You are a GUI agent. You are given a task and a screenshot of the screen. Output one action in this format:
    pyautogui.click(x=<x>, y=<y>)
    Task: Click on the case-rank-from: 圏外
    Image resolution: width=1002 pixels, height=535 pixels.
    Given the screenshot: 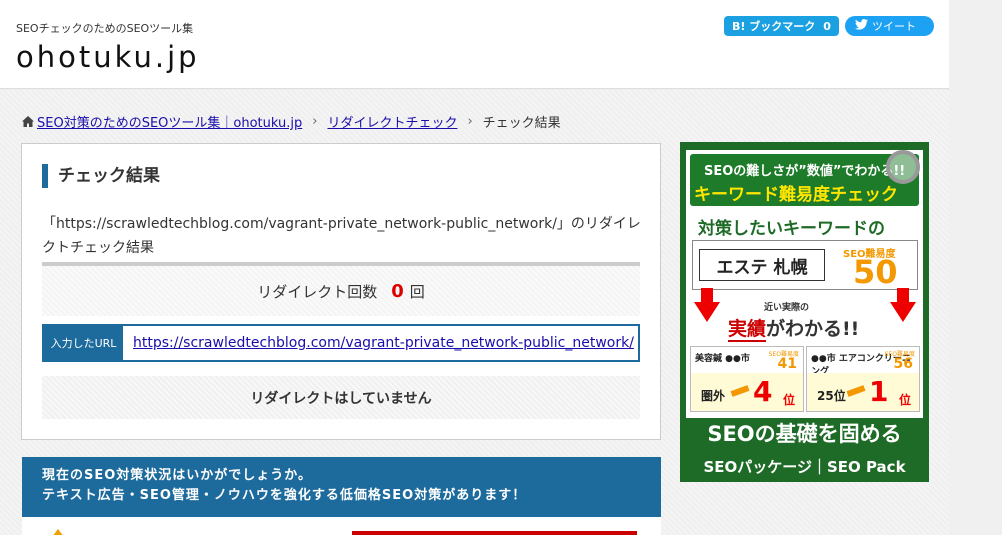 What is the action you would take?
    pyautogui.click(x=713, y=396)
    